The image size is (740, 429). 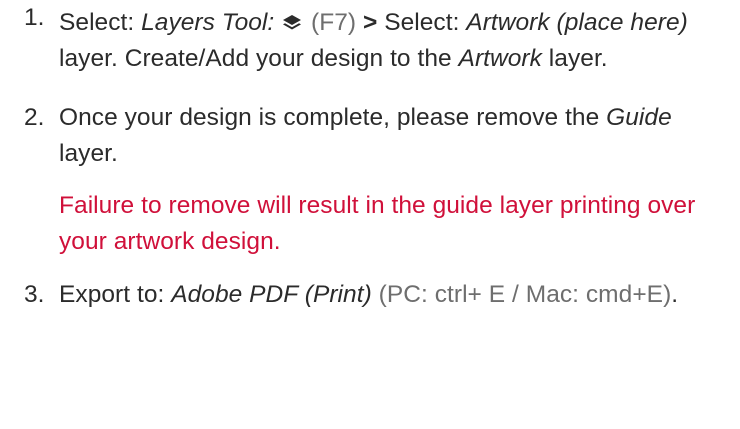 I want to click on artwork-layer-name: Artwork (place here), so click(x=577, y=22).